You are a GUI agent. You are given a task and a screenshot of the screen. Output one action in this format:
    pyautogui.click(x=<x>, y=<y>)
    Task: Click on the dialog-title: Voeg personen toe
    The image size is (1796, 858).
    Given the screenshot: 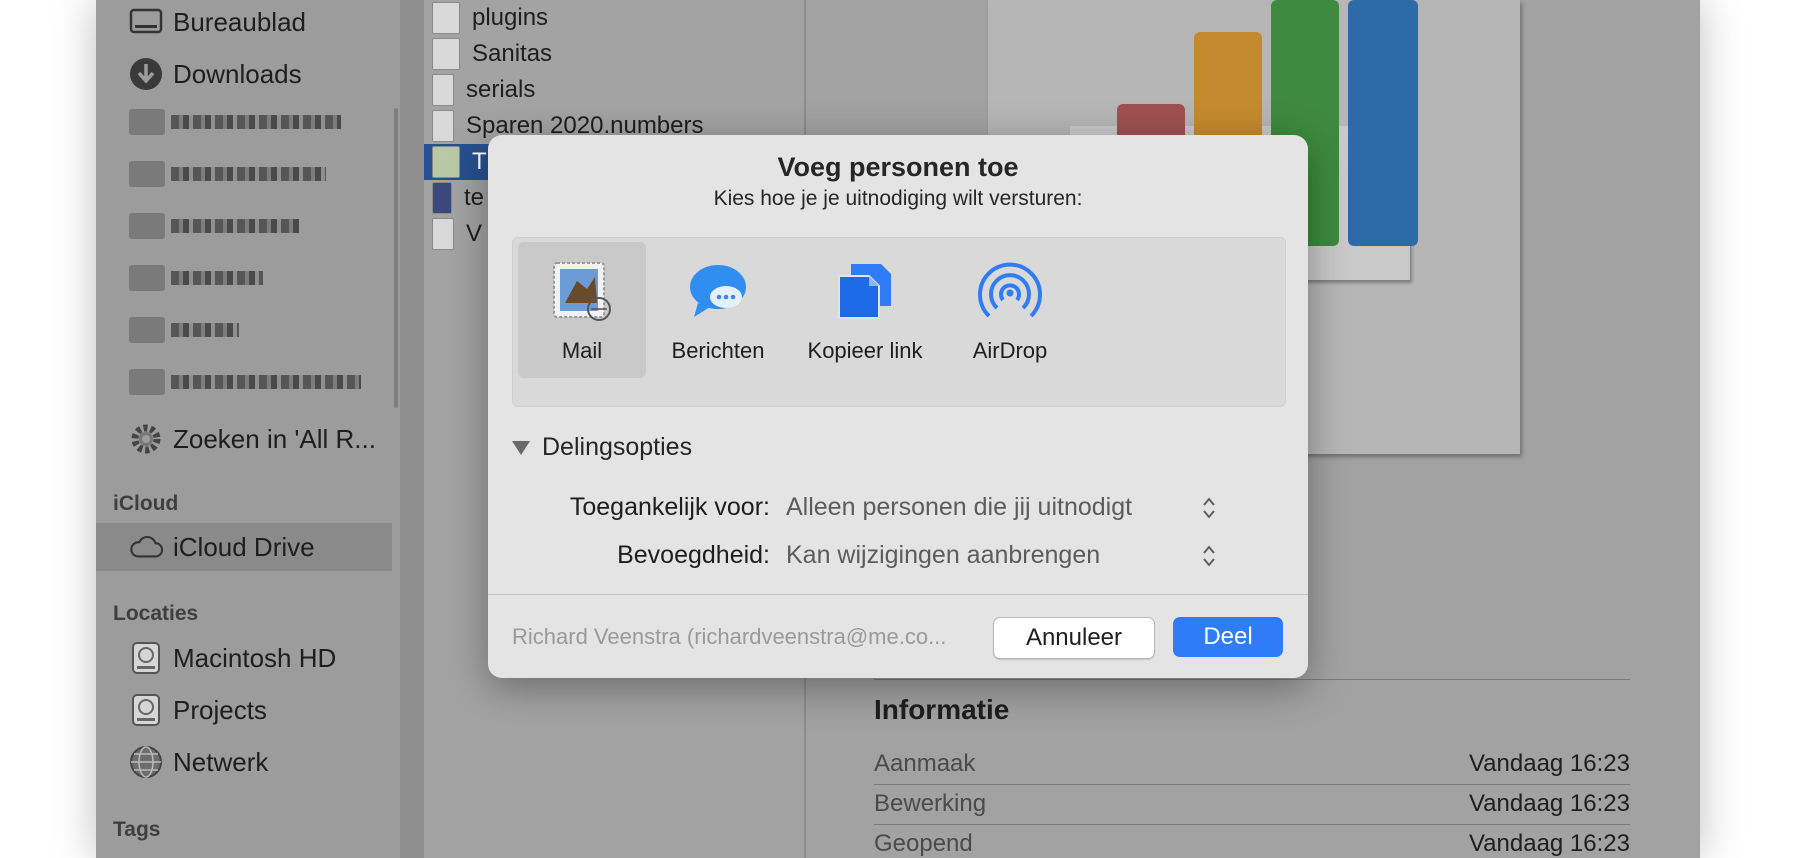 What is the action you would take?
    pyautogui.click(x=898, y=167)
    